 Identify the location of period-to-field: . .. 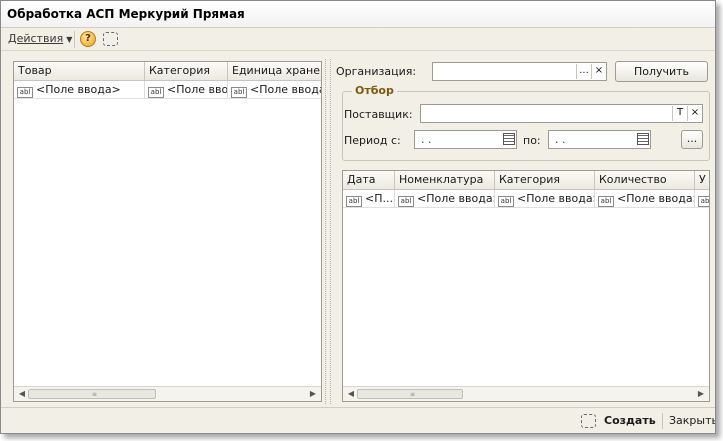
(599, 139).